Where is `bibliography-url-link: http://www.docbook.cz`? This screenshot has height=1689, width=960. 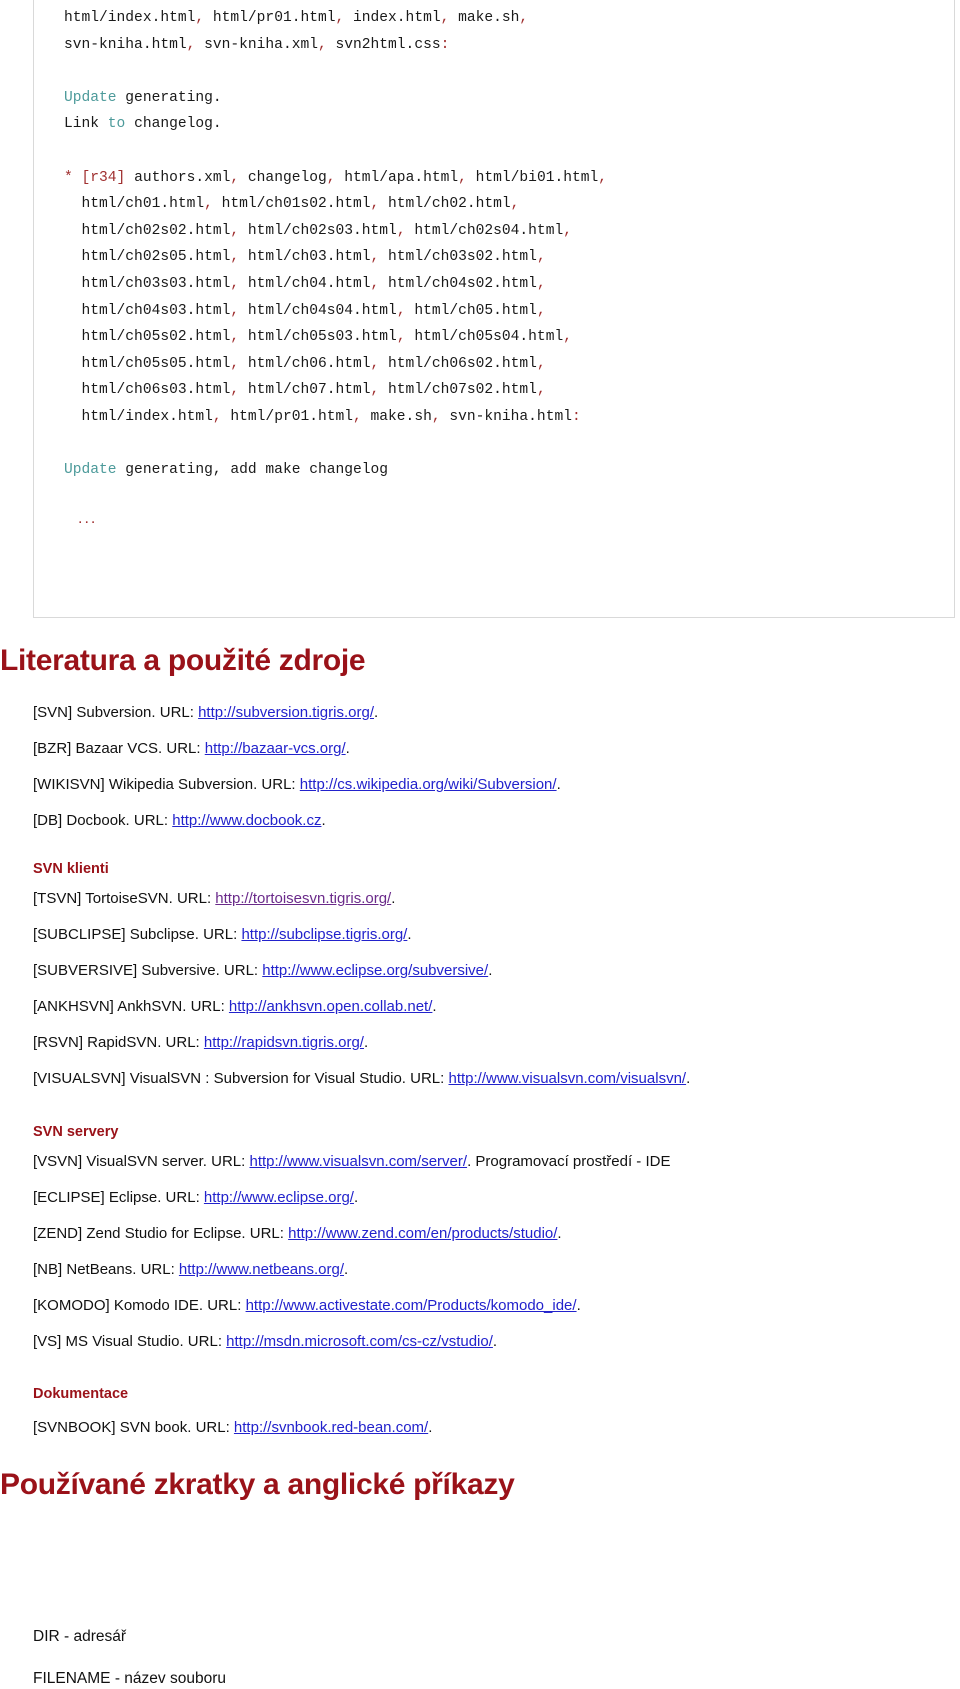 bibliography-url-link: http://www.docbook.cz is located at coordinates (246, 820).